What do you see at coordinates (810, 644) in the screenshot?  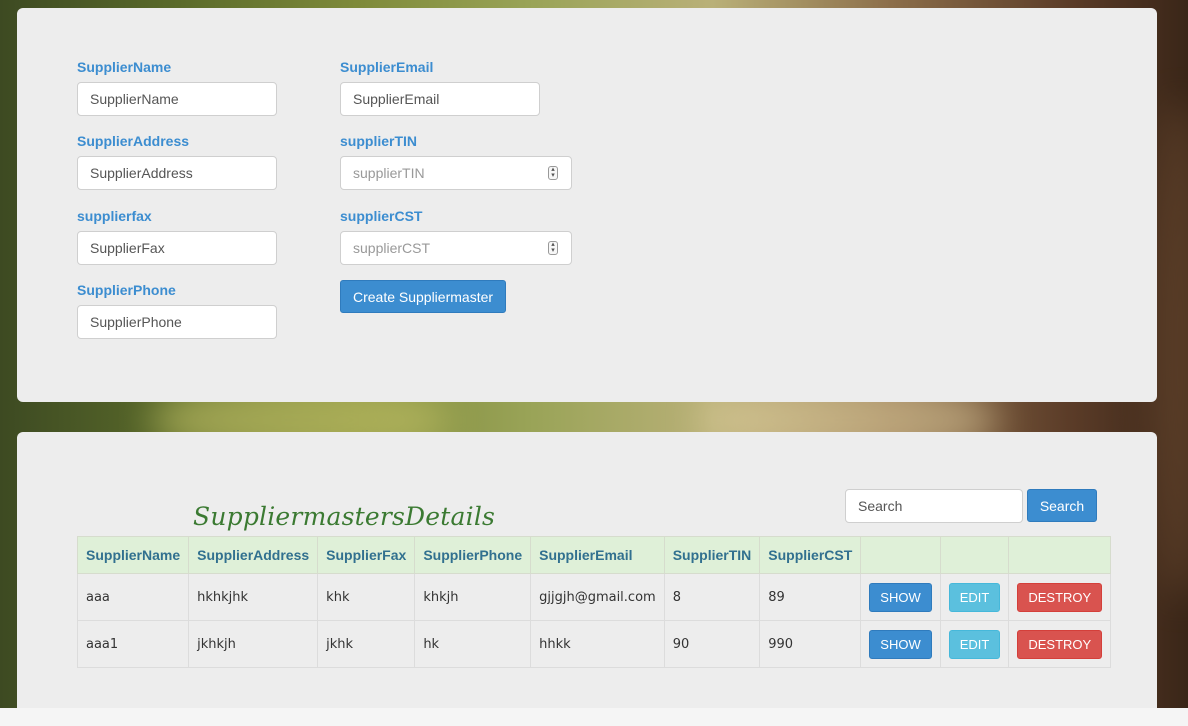 I see `table-cell: 990` at bounding box center [810, 644].